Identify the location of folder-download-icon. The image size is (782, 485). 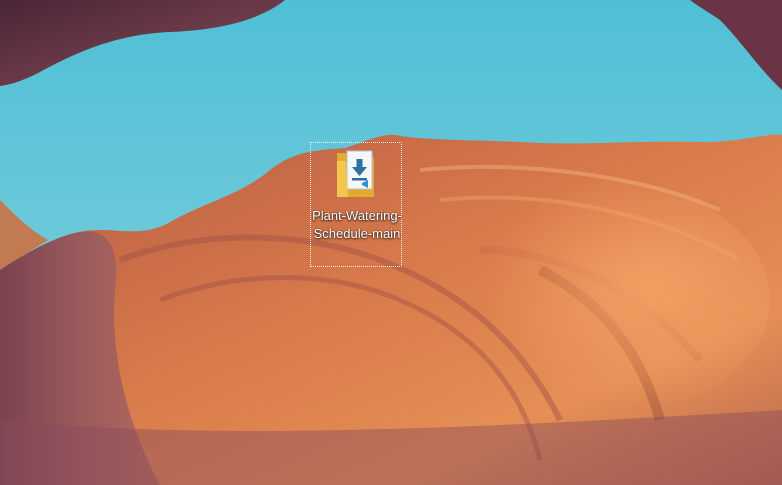
(355, 173).